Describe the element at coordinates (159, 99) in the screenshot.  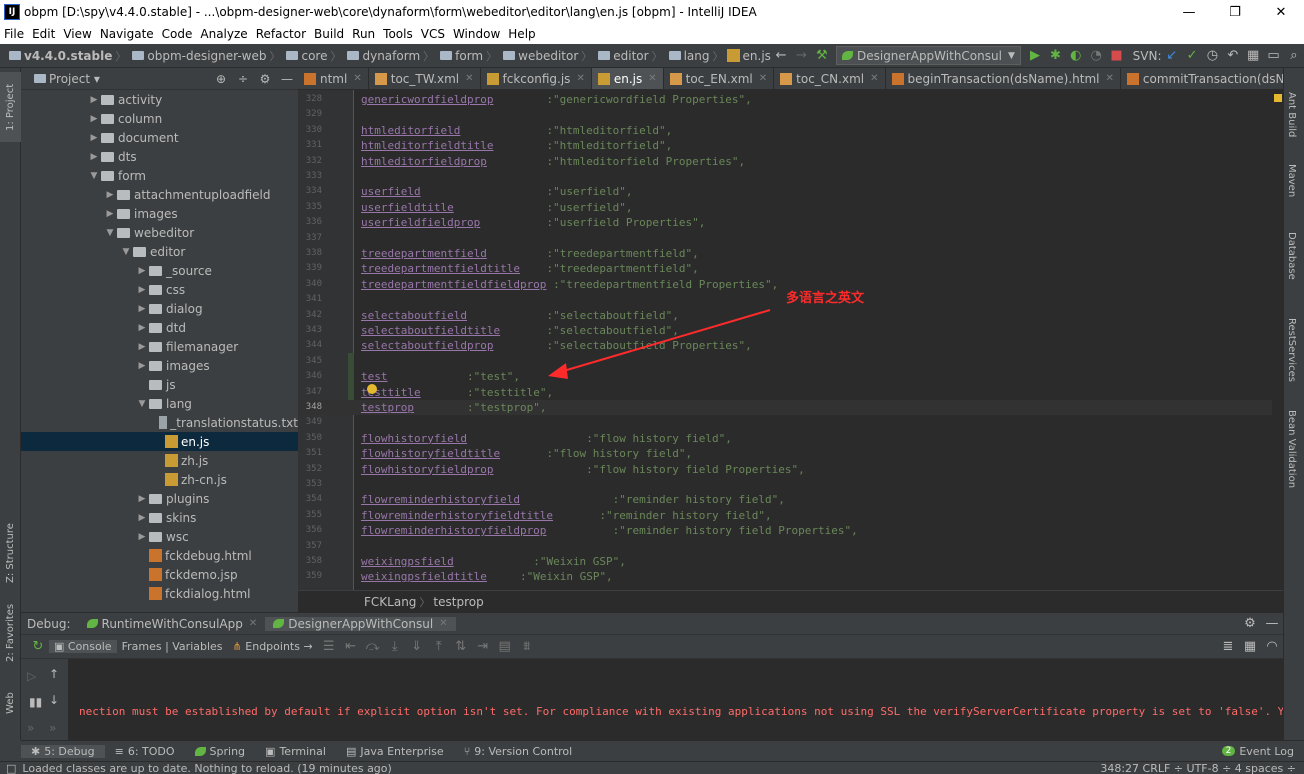
I see `tree-item: ▶ activity` at that location.